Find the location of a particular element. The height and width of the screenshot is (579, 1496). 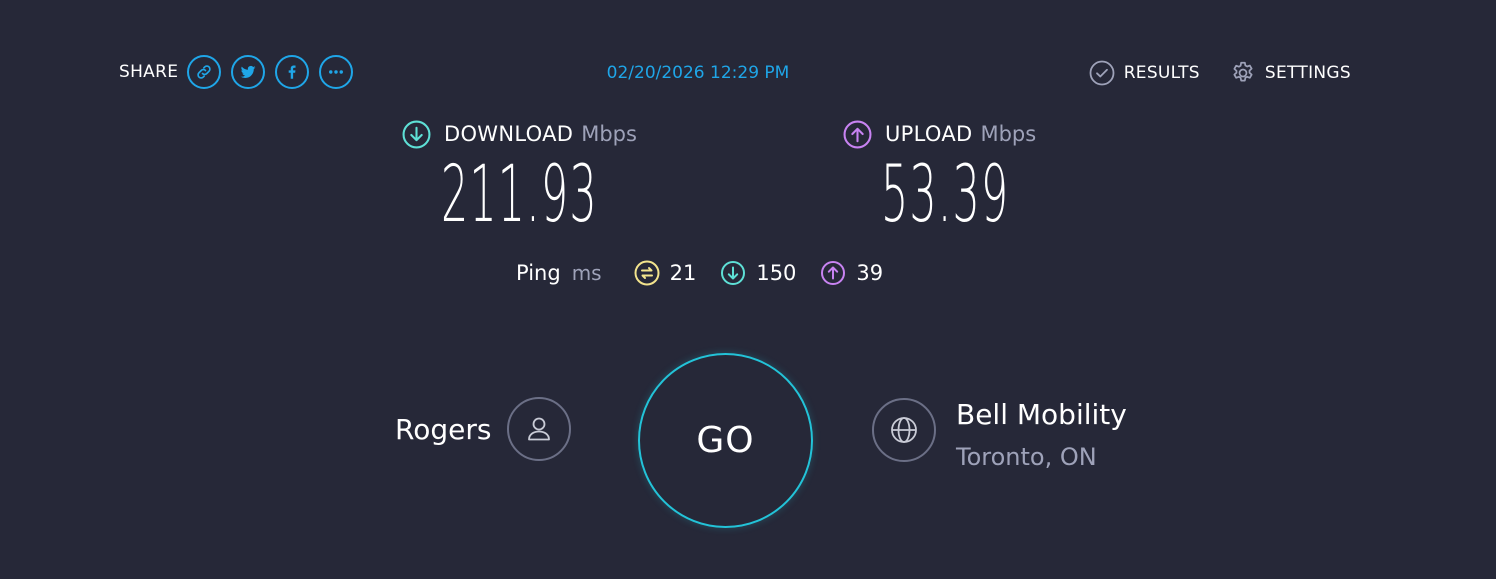

ping-download: 150 is located at coordinates (758, 273).